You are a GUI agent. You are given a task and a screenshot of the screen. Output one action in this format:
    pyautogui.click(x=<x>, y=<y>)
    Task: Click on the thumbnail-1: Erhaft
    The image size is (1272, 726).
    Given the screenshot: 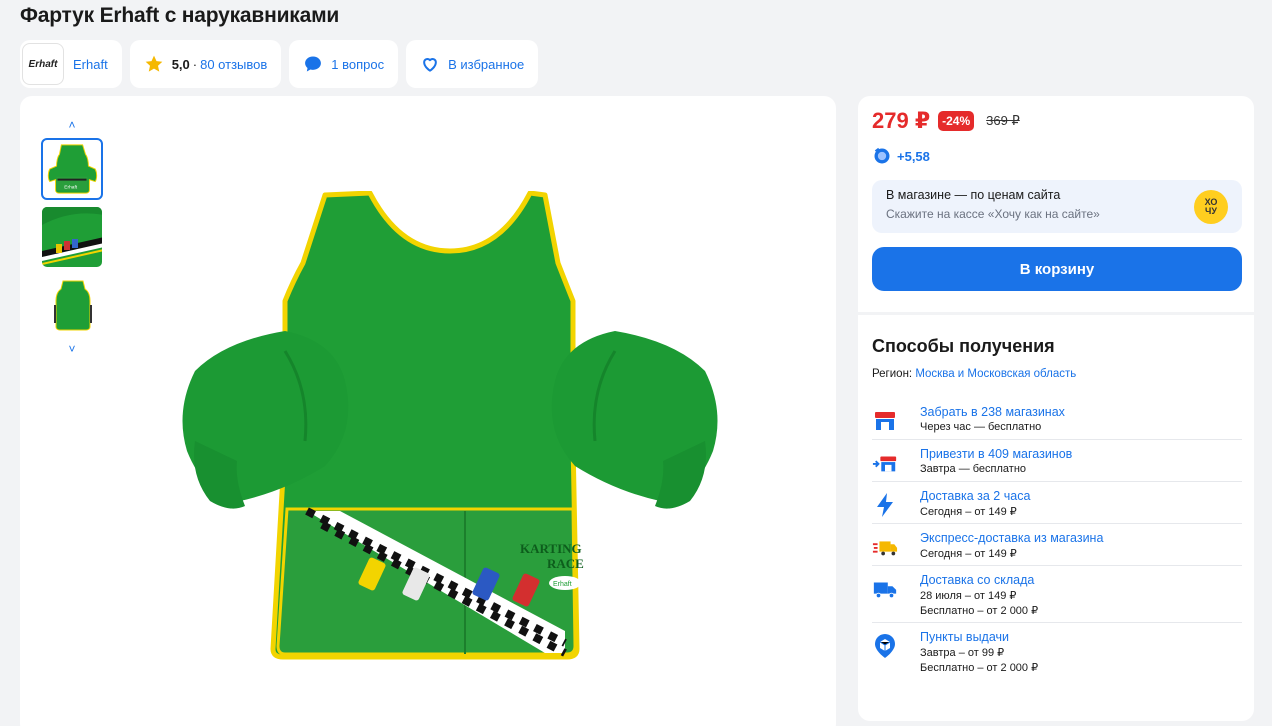 What is the action you would take?
    pyautogui.click(x=72, y=169)
    